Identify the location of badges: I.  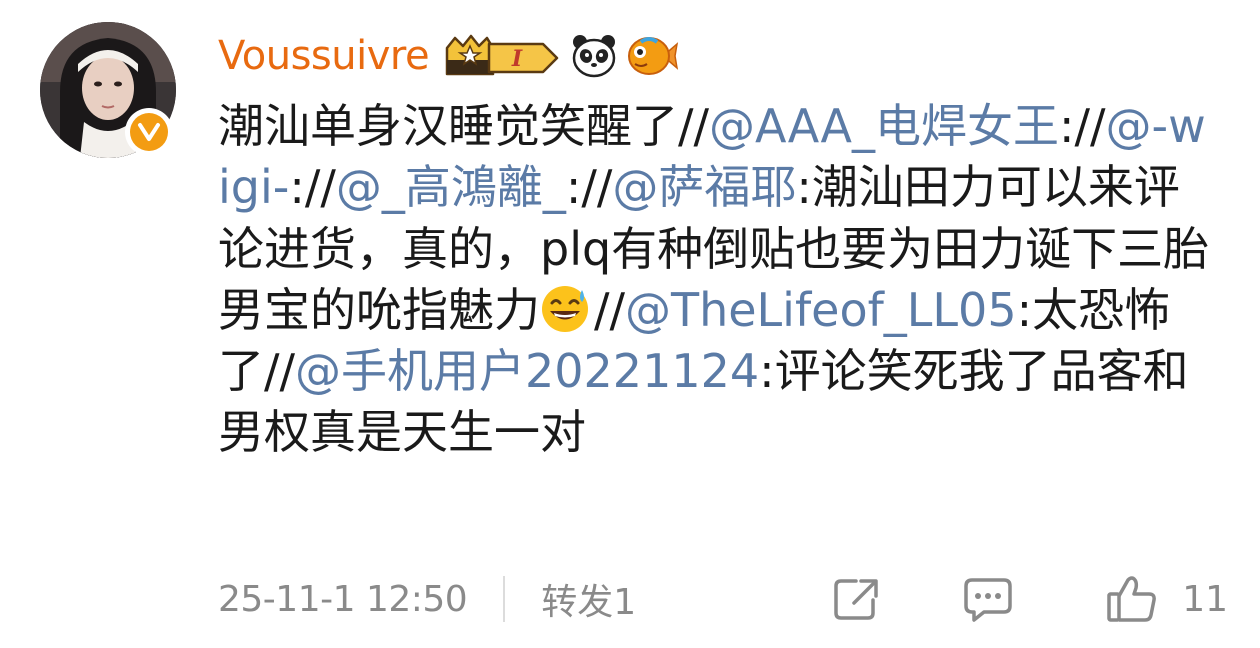
(561, 56).